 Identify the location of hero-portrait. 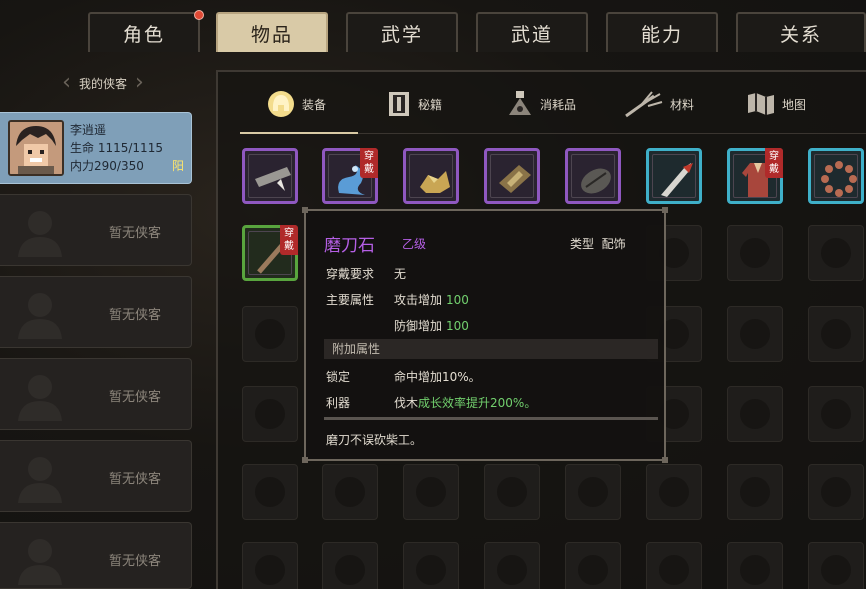
(36, 148).